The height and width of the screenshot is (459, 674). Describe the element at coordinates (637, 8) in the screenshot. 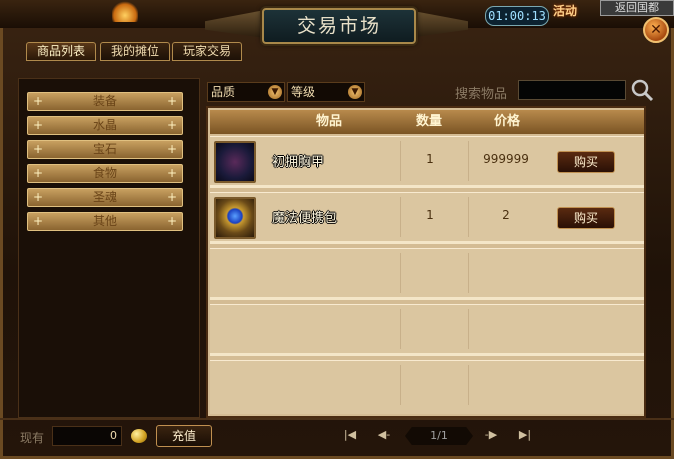

I see `return-capital-button: 返回国都` at that location.